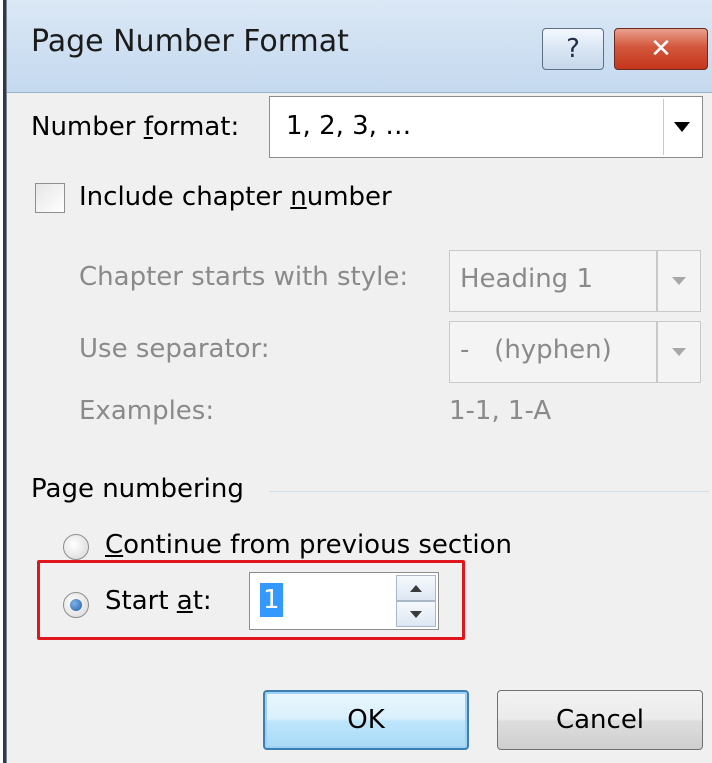 This screenshot has height=763, width=712. What do you see at coordinates (318, 545) in the screenshot?
I see `continue-label-part: ontinue from previous section` at bounding box center [318, 545].